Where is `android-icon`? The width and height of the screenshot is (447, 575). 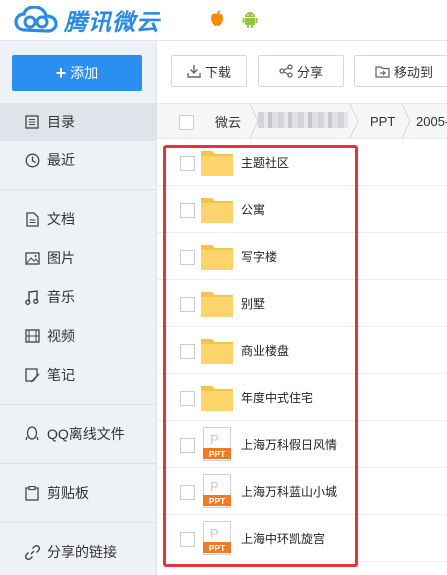 android-icon is located at coordinates (250, 20).